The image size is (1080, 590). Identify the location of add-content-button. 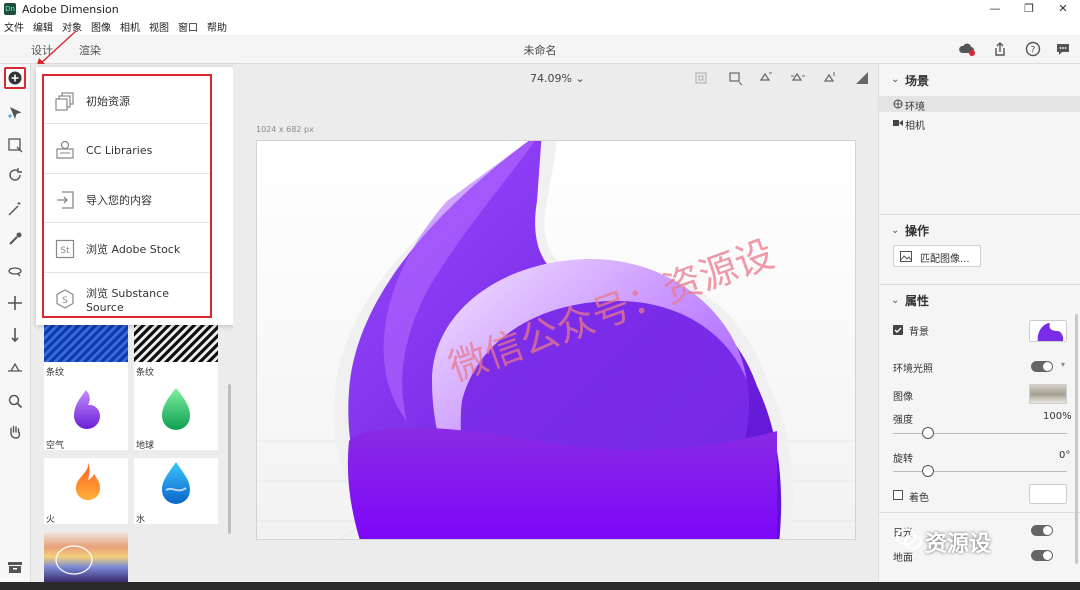
(15, 78).